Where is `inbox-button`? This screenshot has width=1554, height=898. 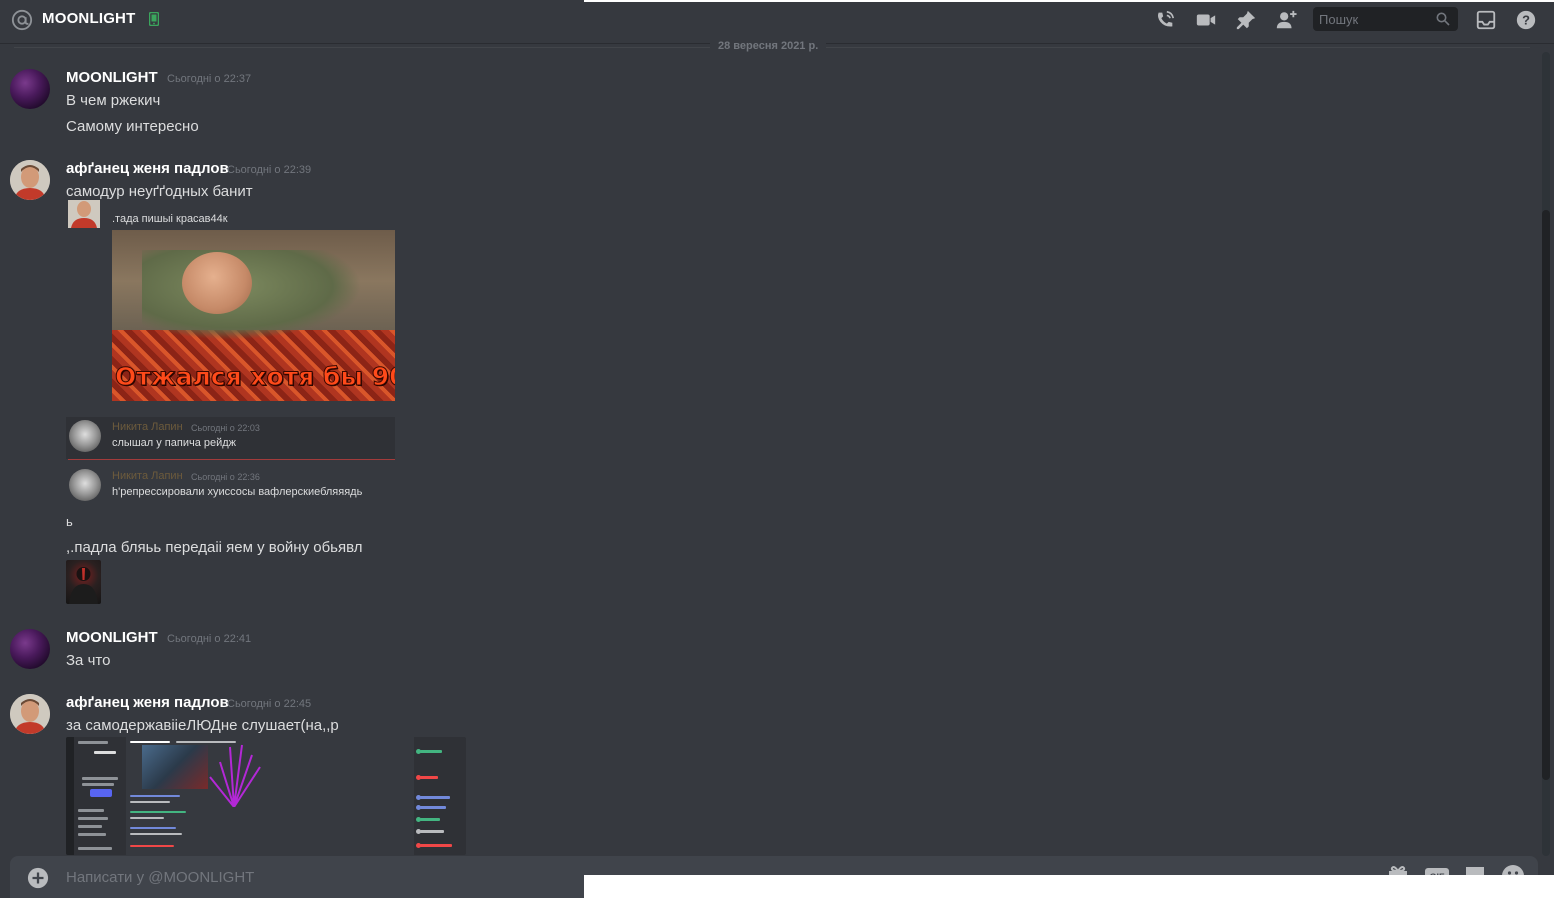
inbox-button is located at coordinates (1486, 20).